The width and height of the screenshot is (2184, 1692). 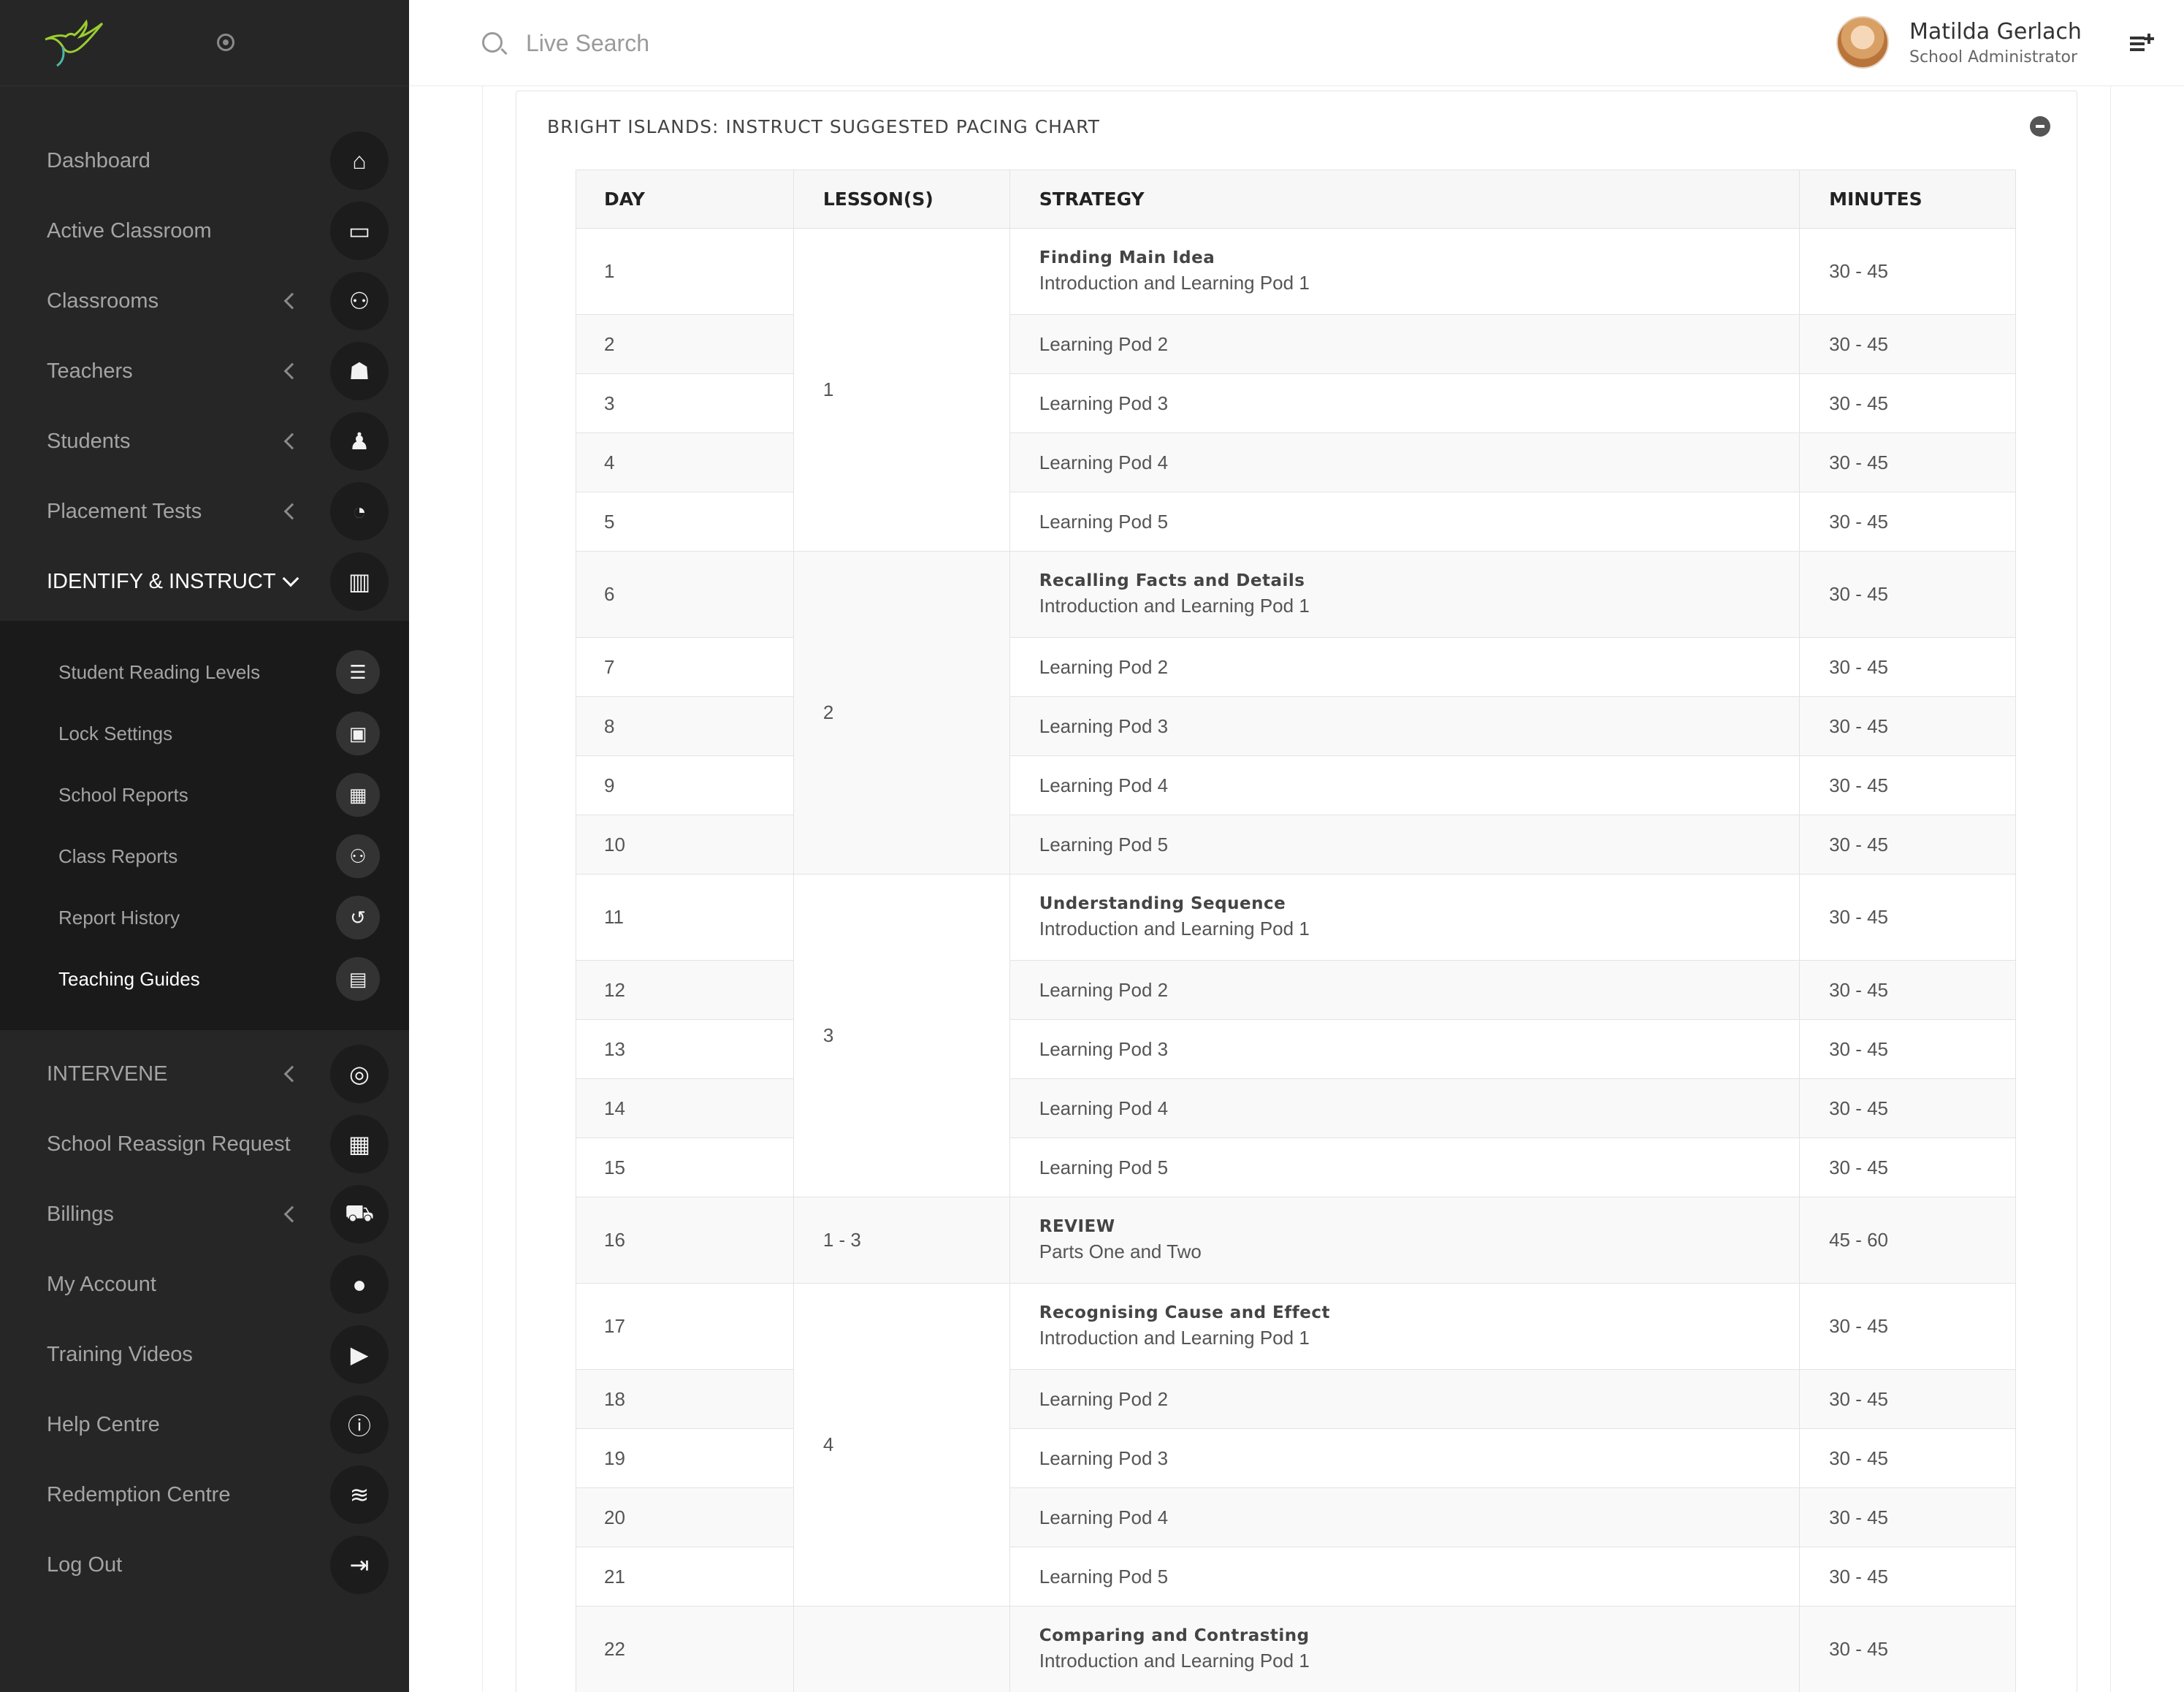 I want to click on lesson-cell: 2, so click(x=902, y=713).